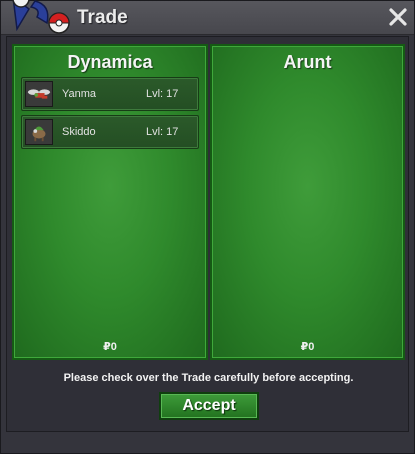 The width and height of the screenshot is (415, 454). I want to click on window-title: Trade, so click(102, 17).